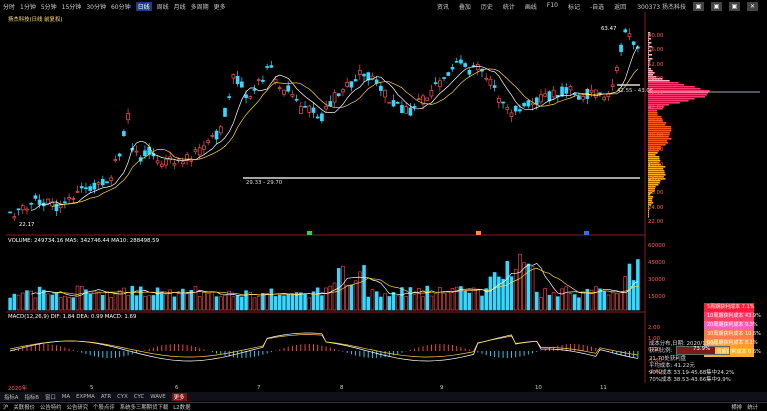 This screenshot has height=411, width=767. What do you see at coordinates (181, 407) in the screenshot?
I see `status-link-6: L2数据` at bounding box center [181, 407].